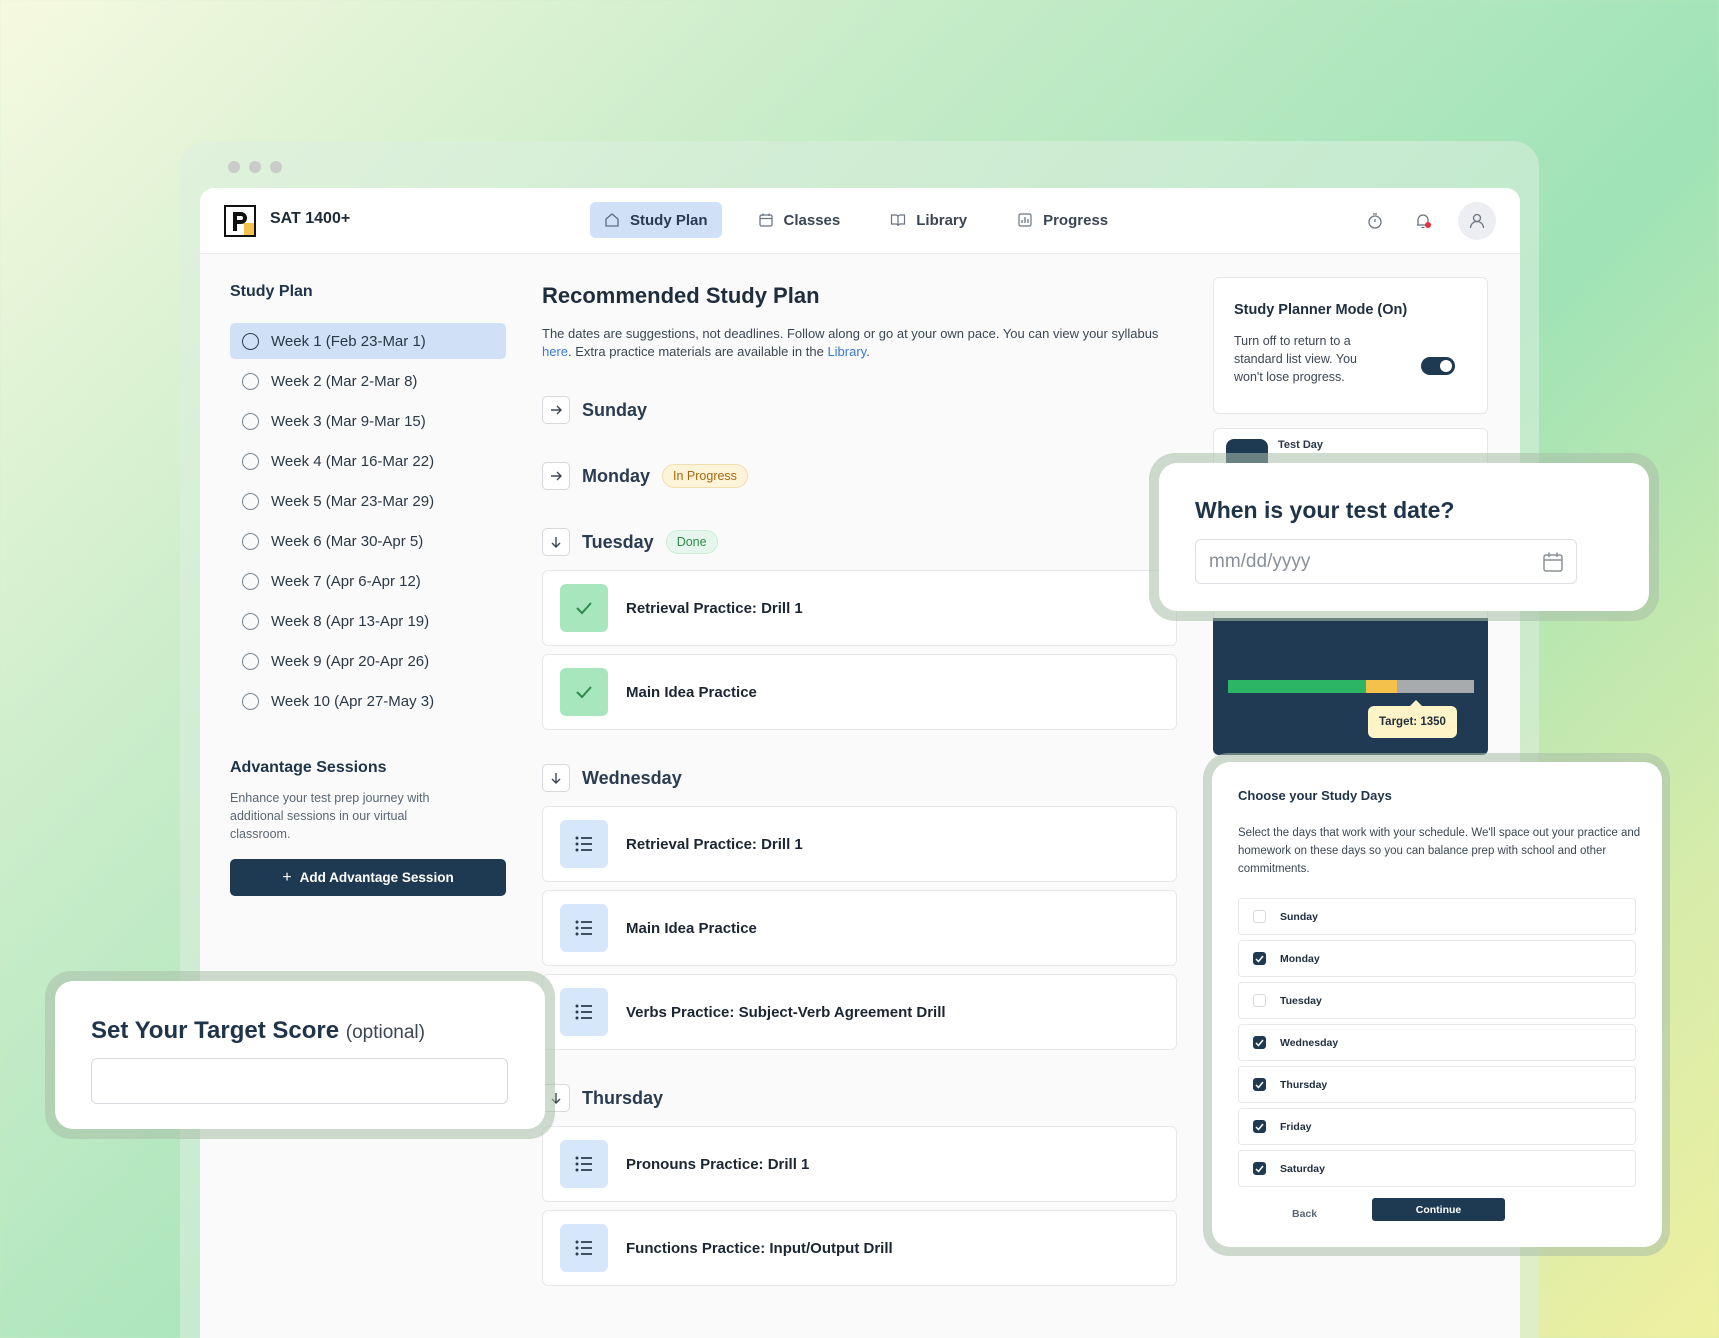  I want to click on target-score-tooltip: Target: 1350, so click(1412, 719).